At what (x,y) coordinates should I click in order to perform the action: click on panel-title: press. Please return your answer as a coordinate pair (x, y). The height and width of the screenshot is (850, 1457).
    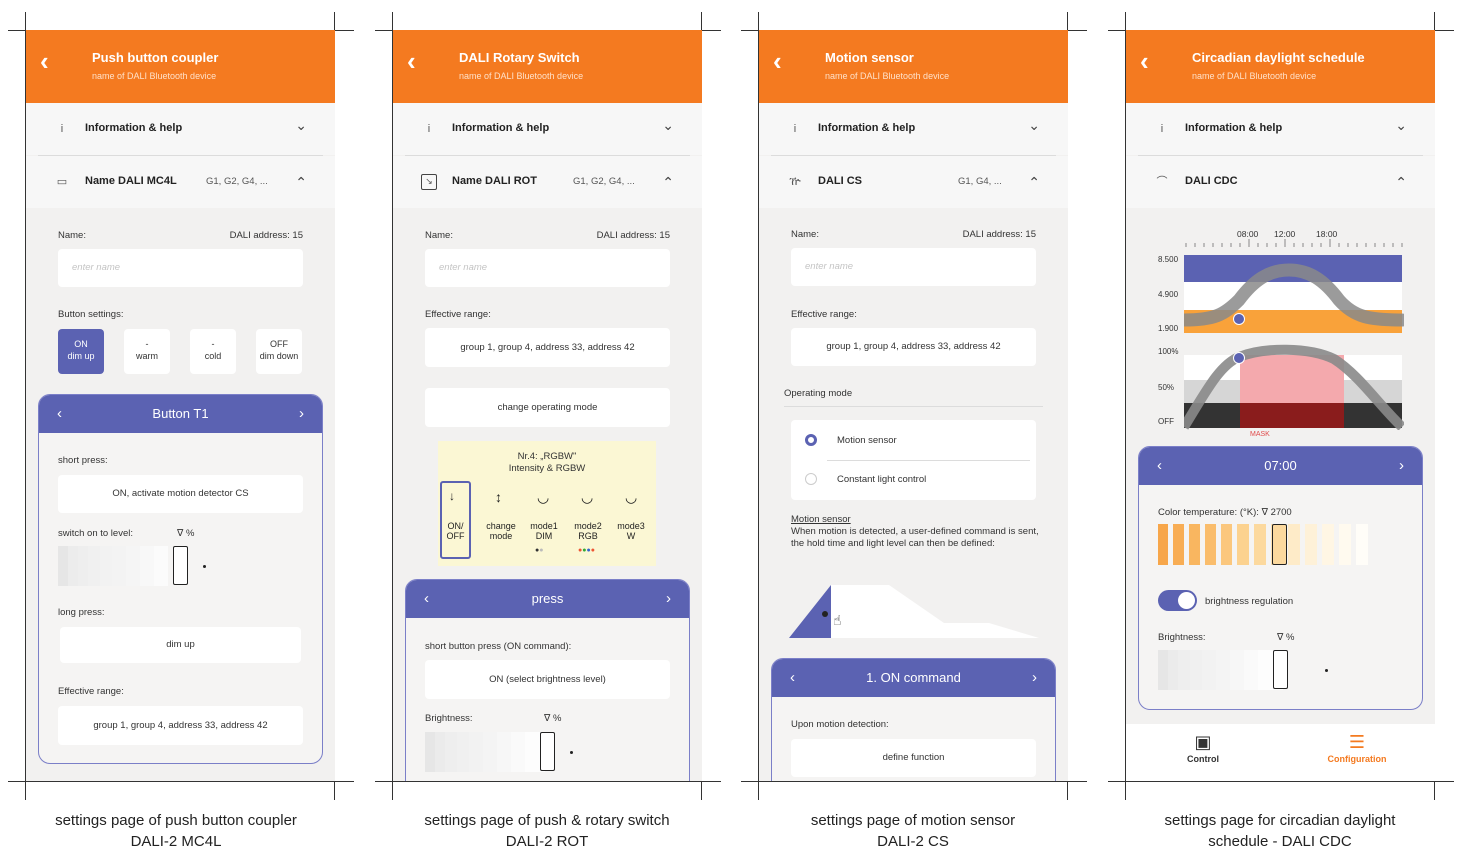
    Looking at the image, I should click on (547, 598).